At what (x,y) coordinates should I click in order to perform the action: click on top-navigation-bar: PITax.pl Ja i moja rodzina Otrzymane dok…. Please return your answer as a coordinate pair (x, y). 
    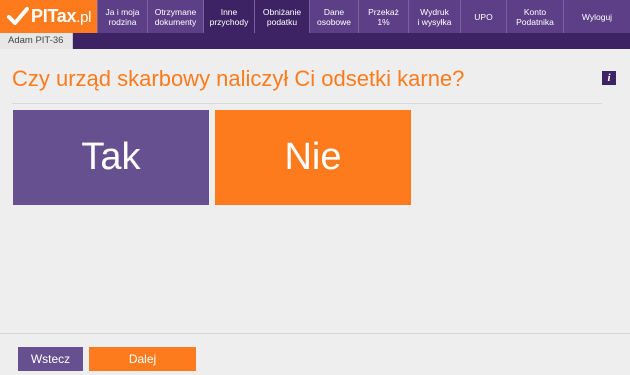
    Looking at the image, I should click on (315, 16).